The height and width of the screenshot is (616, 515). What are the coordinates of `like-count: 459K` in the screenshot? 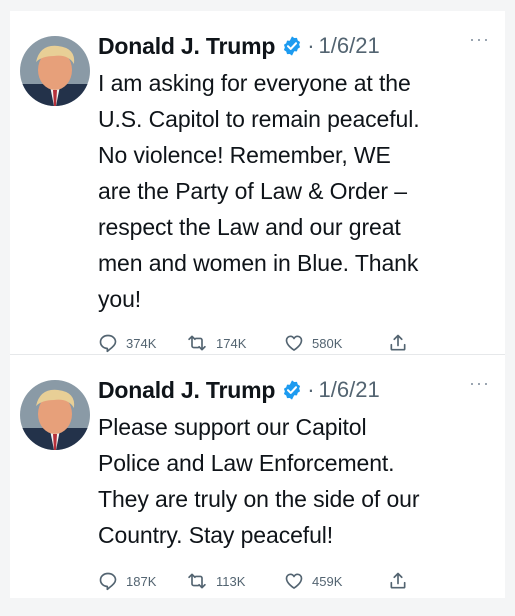 It's located at (327, 581).